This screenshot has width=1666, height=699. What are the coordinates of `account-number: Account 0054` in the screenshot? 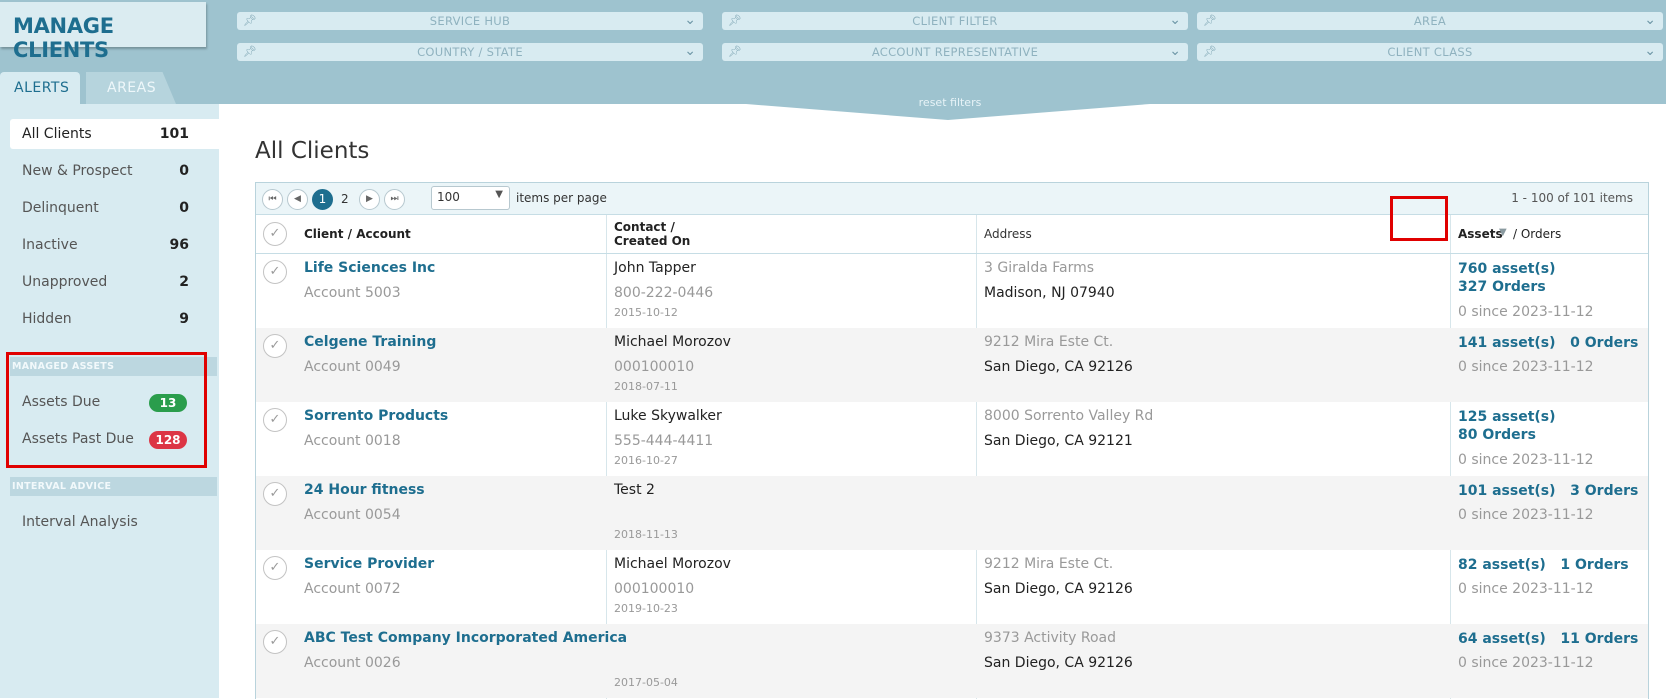 It's located at (352, 515).